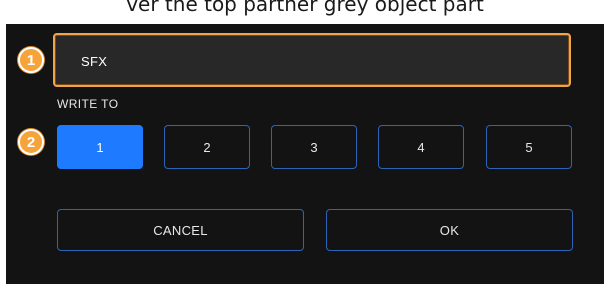  I want to click on ok-button: OK, so click(449, 230).